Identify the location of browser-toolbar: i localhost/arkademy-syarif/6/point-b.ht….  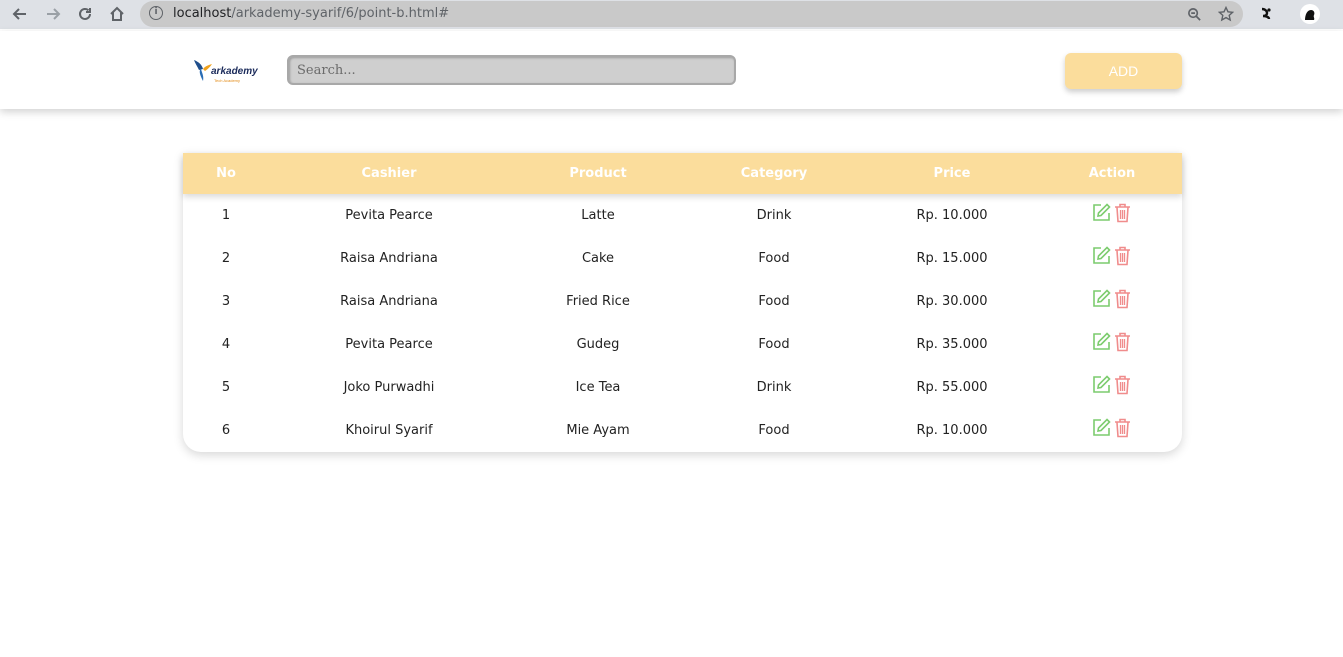
(671, 14).